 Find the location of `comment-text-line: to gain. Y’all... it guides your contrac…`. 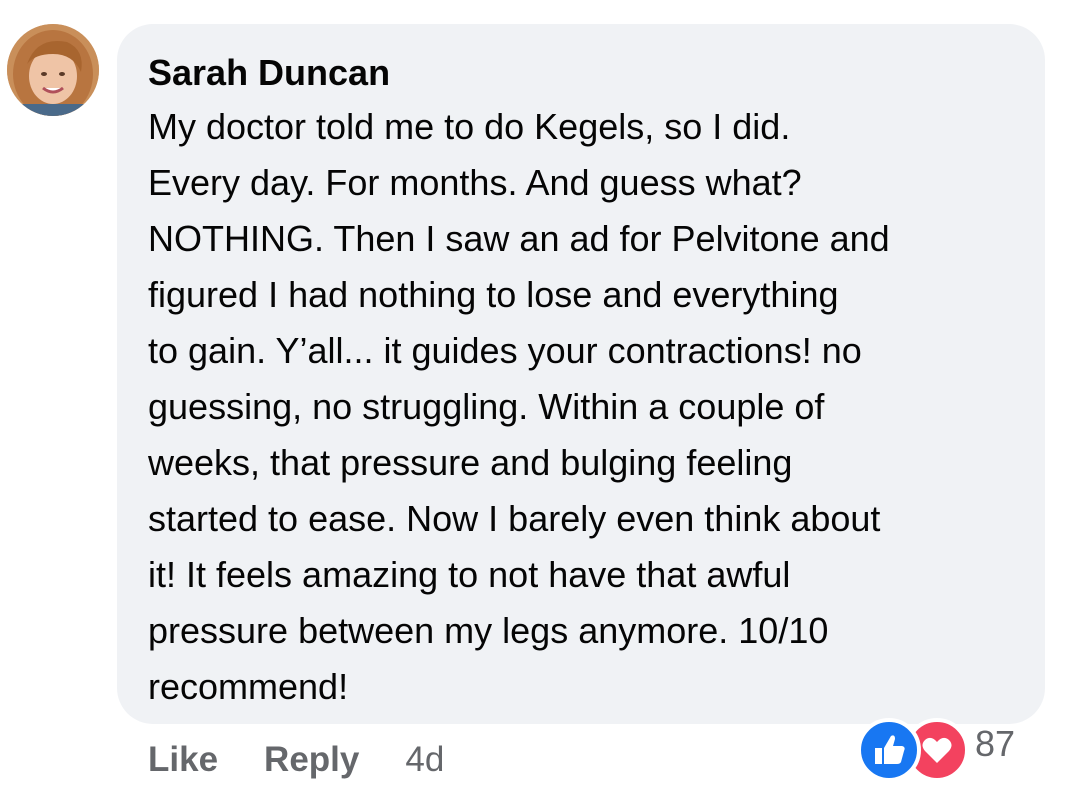

comment-text-line: to gain. Y’all... it guides your contrac… is located at coordinates (505, 350).